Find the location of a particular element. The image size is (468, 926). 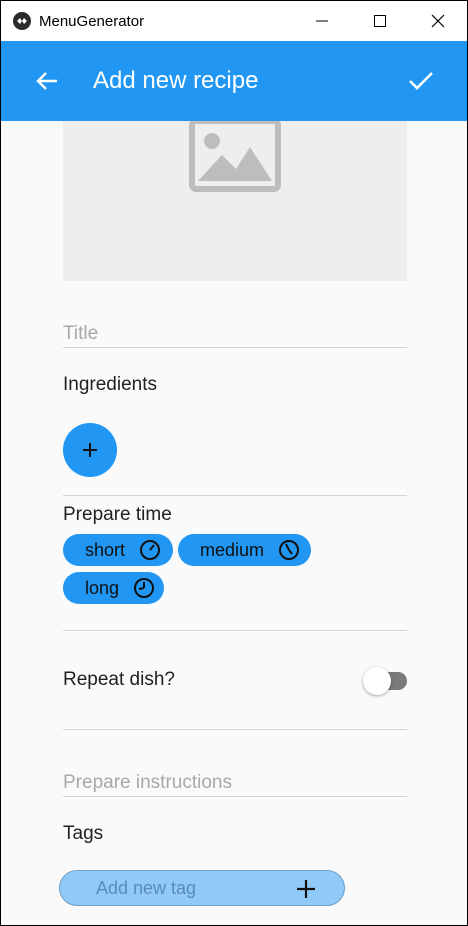

recipe-image is located at coordinates (235, 201).